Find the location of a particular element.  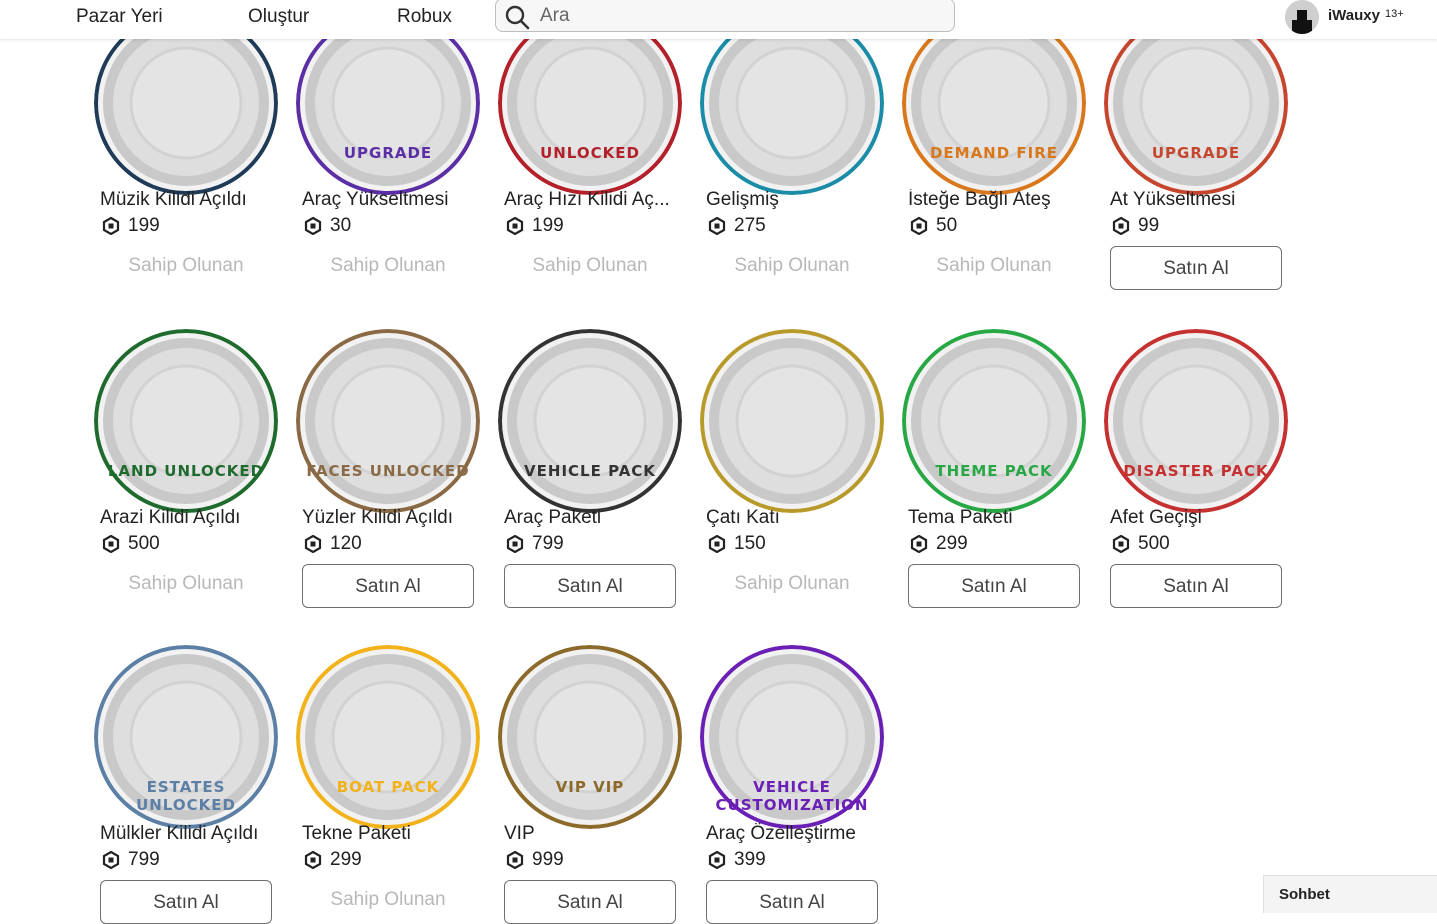

badge-caption: DEMAND FIRE is located at coordinates (994, 153).